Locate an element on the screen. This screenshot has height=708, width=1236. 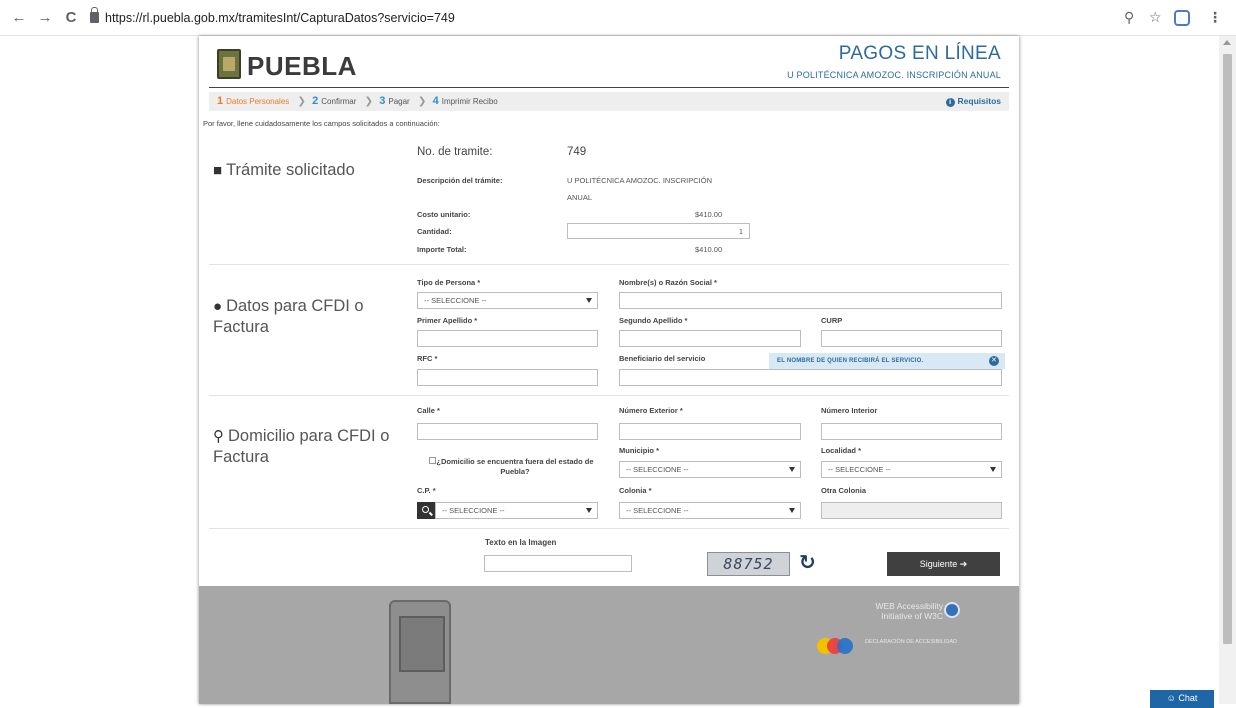
section-cfdi: ● Datos para CFDI o Factura is located at coordinates (303, 317).